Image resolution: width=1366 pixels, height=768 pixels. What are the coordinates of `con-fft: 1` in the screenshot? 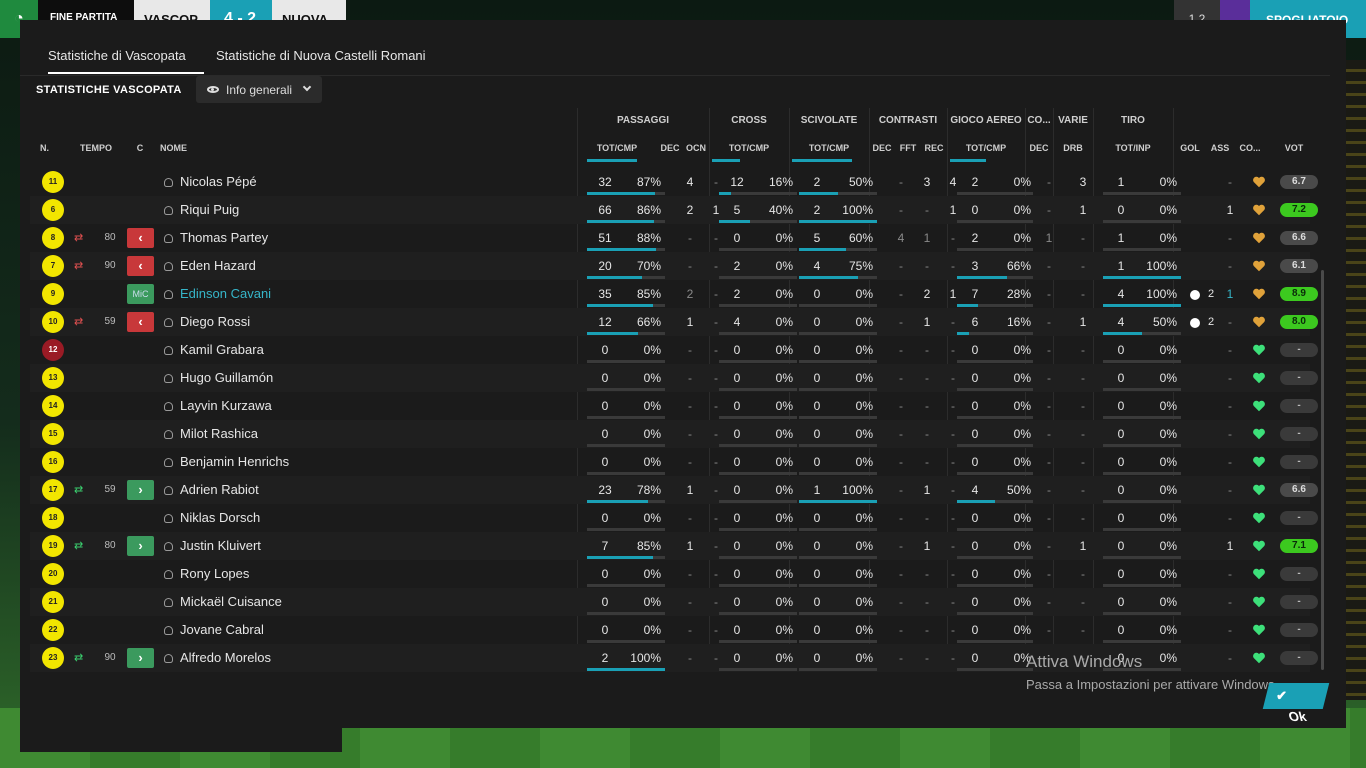 It's located at (927, 322).